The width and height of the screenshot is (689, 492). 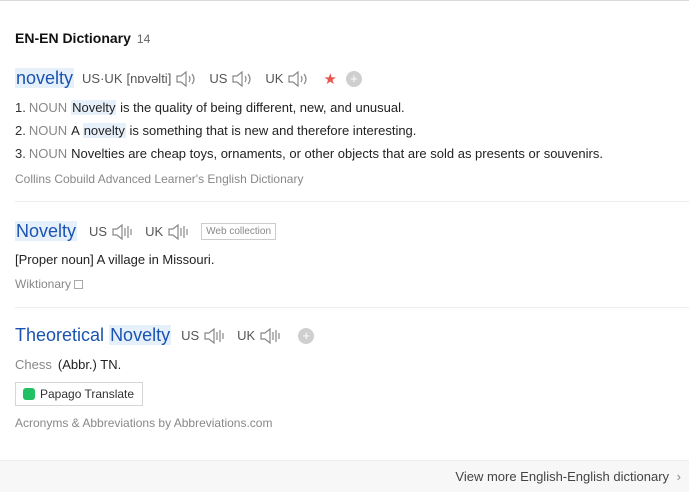 What do you see at coordinates (93, 335) in the screenshot?
I see `headword-link: Theoretical Novelty` at bounding box center [93, 335].